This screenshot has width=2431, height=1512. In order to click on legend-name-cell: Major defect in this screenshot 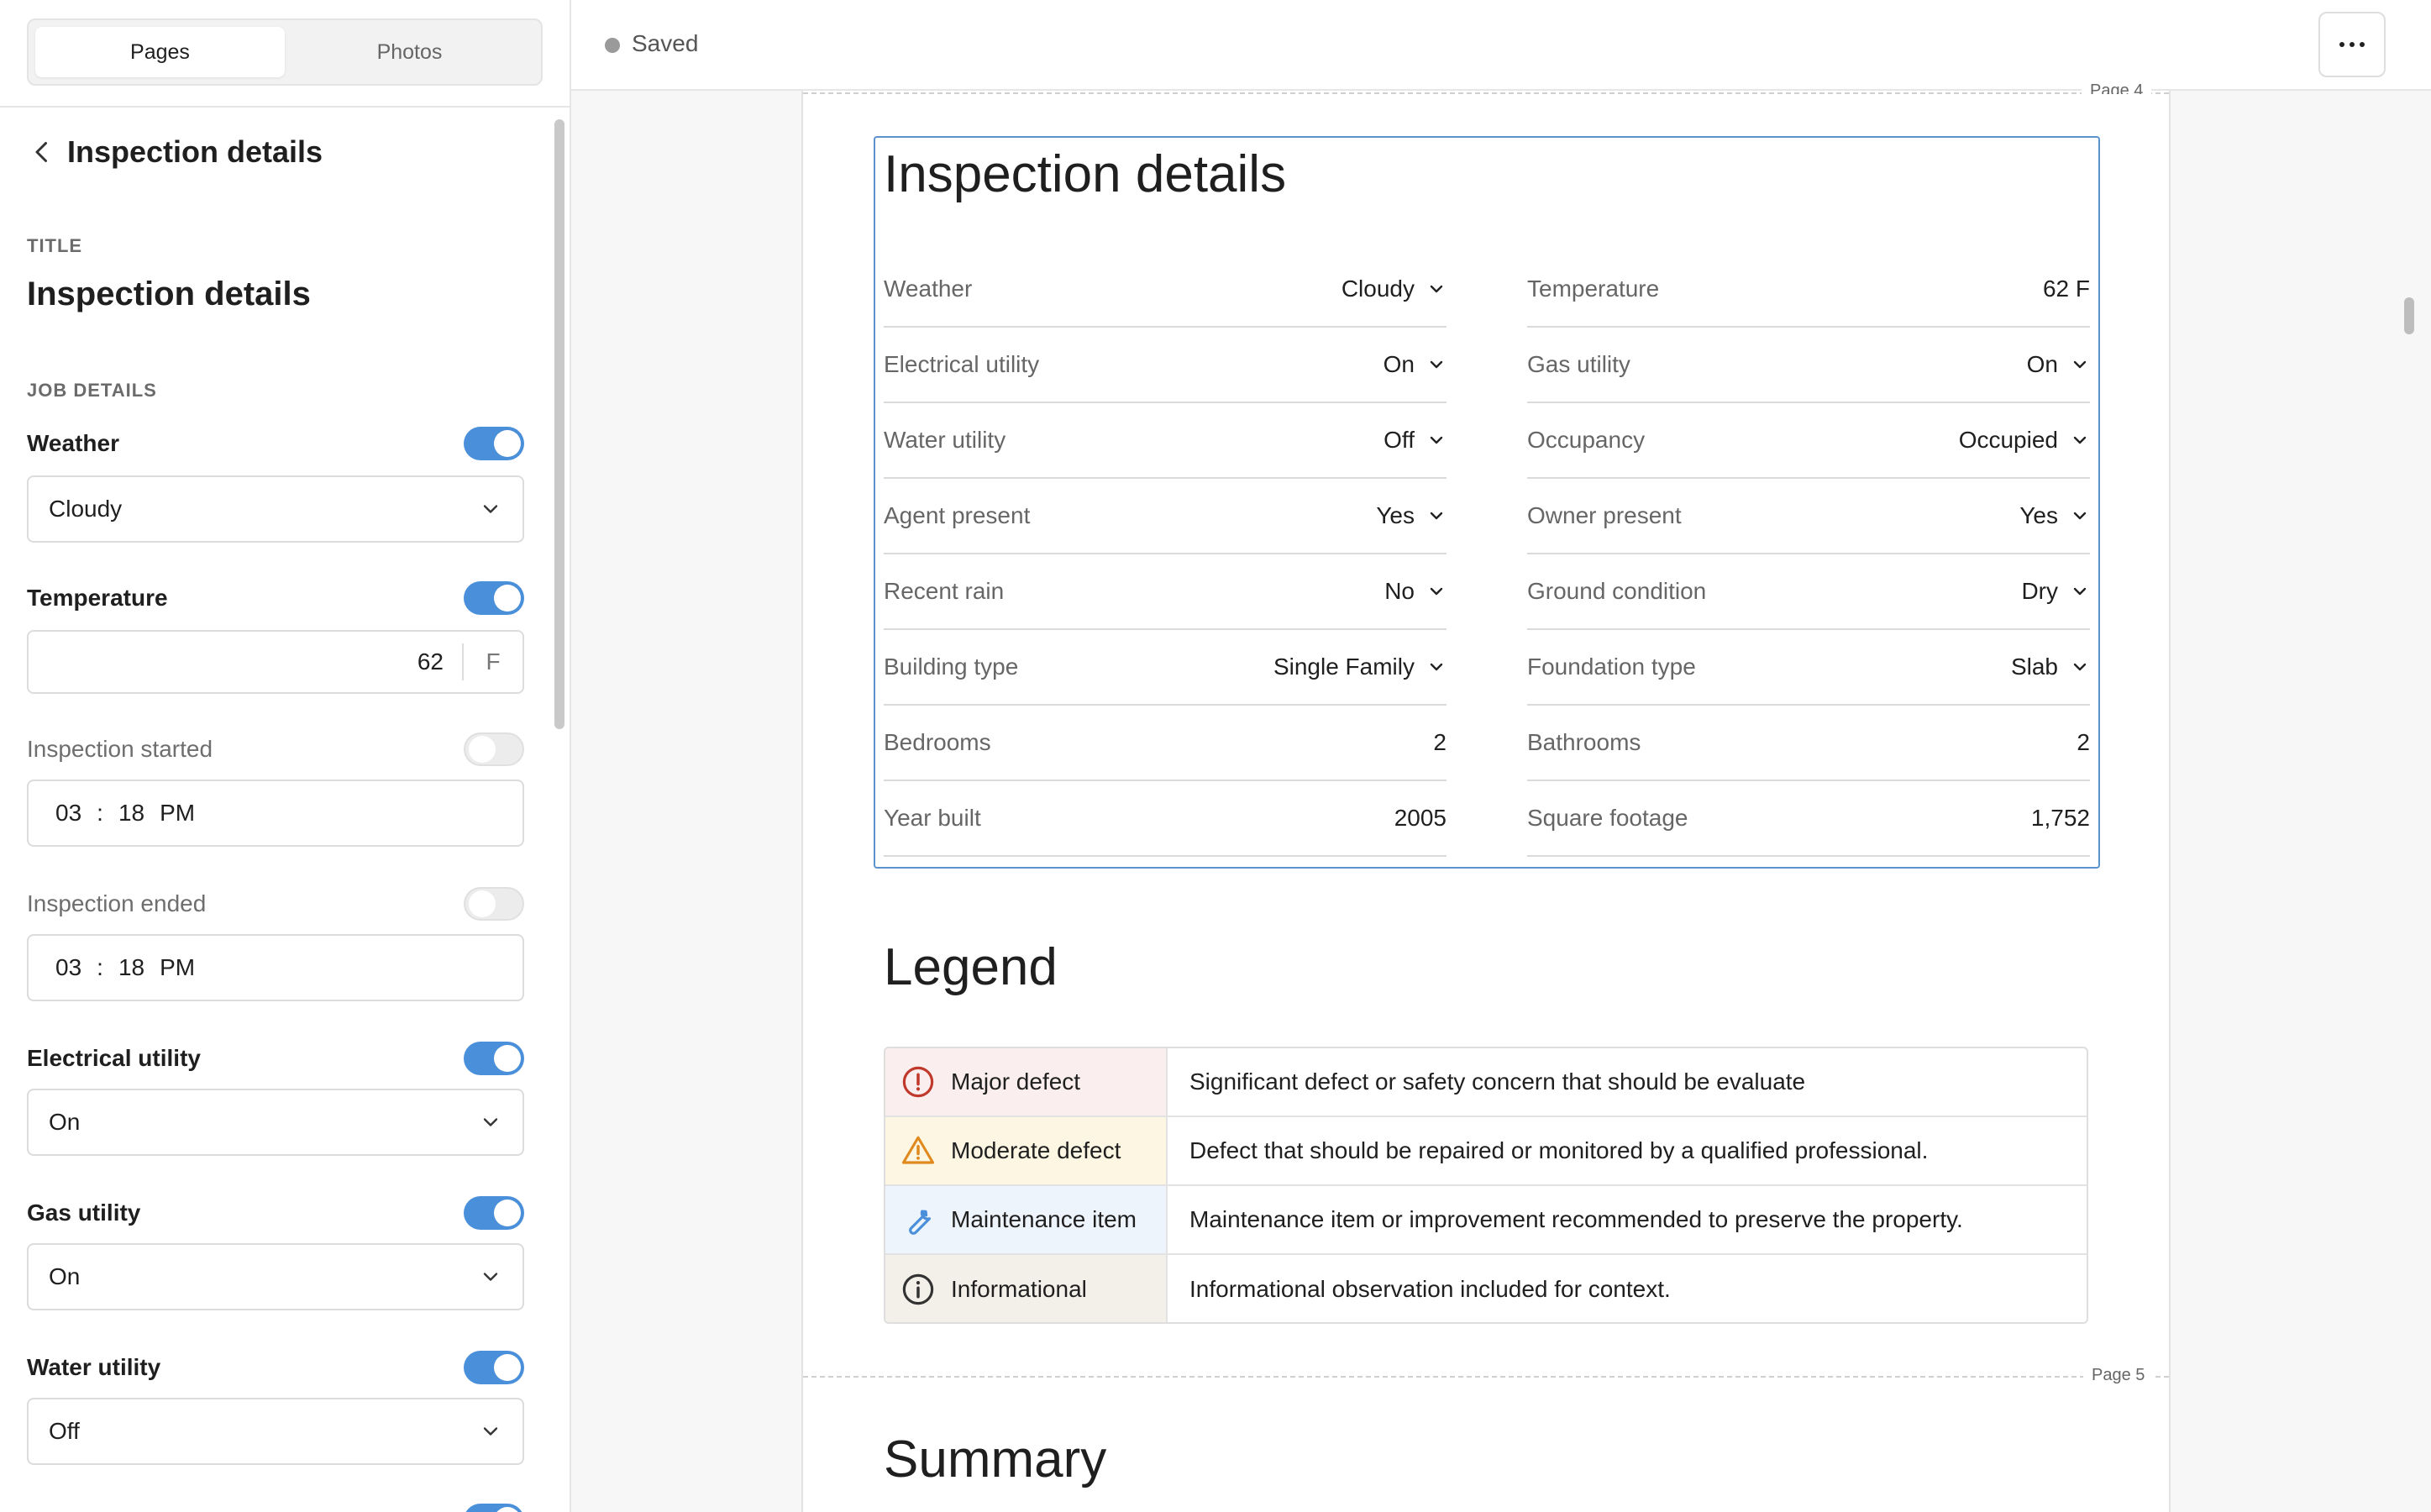, I will do `click(1026, 1082)`.